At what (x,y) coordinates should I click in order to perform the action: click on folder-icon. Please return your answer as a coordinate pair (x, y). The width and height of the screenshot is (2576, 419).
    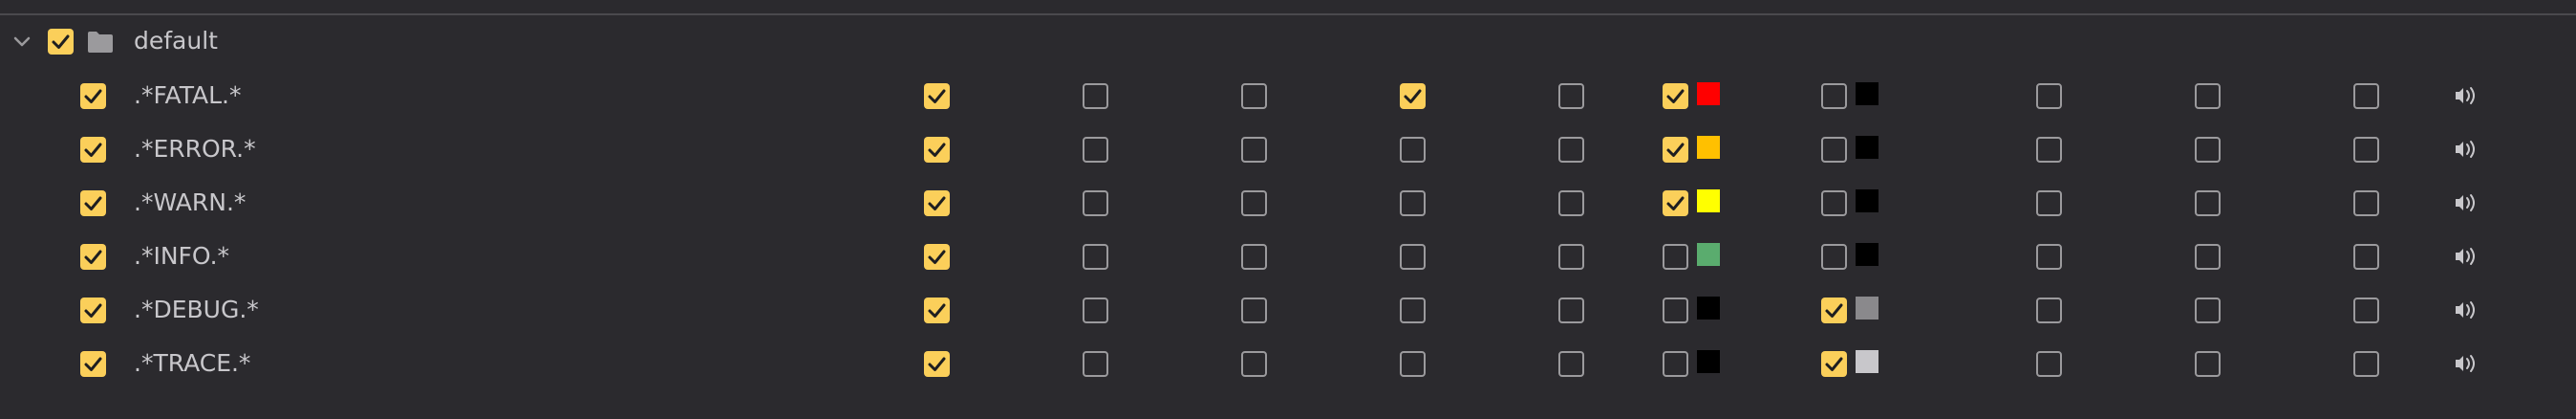
    Looking at the image, I should click on (100, 42).